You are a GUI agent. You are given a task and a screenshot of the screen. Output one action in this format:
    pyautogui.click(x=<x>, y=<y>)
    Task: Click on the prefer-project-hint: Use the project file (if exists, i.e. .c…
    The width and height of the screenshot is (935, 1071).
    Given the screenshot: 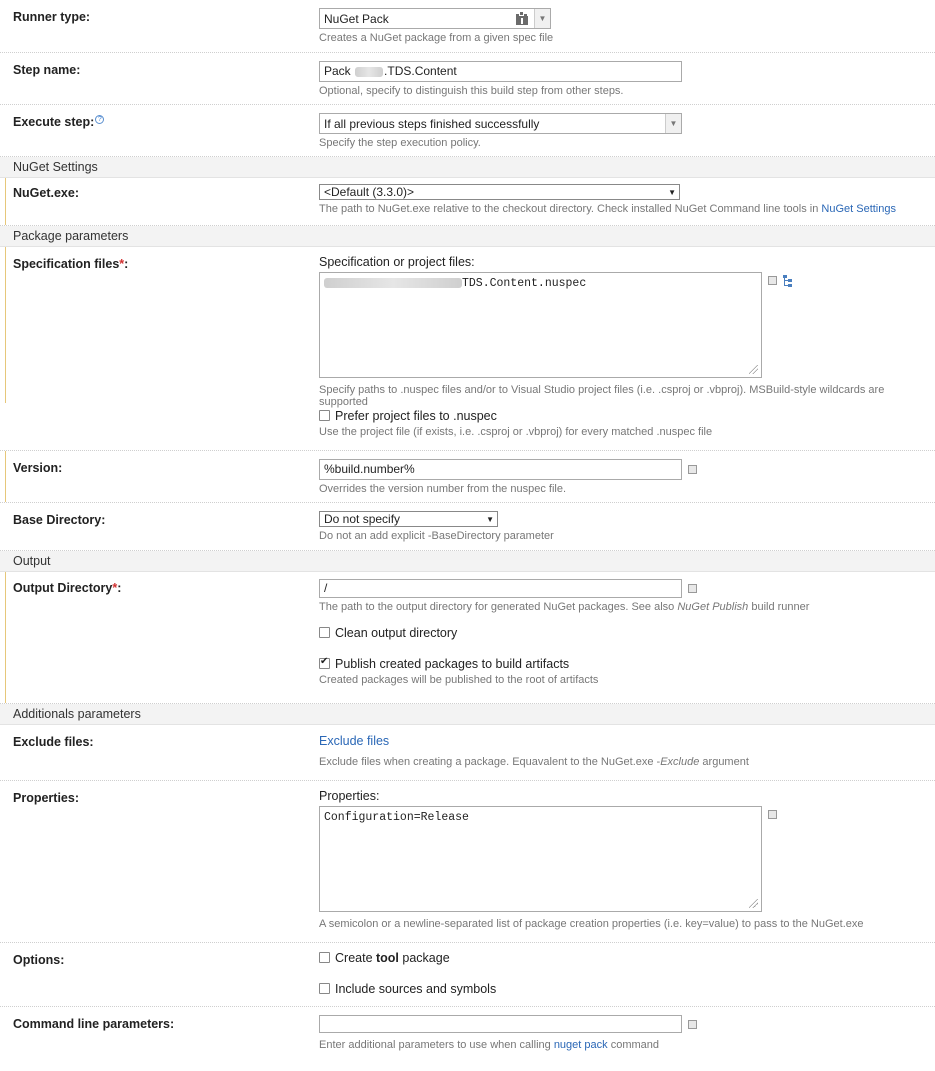 What is the action you would take?
    pyautogui.click(x=516, y=432)
    